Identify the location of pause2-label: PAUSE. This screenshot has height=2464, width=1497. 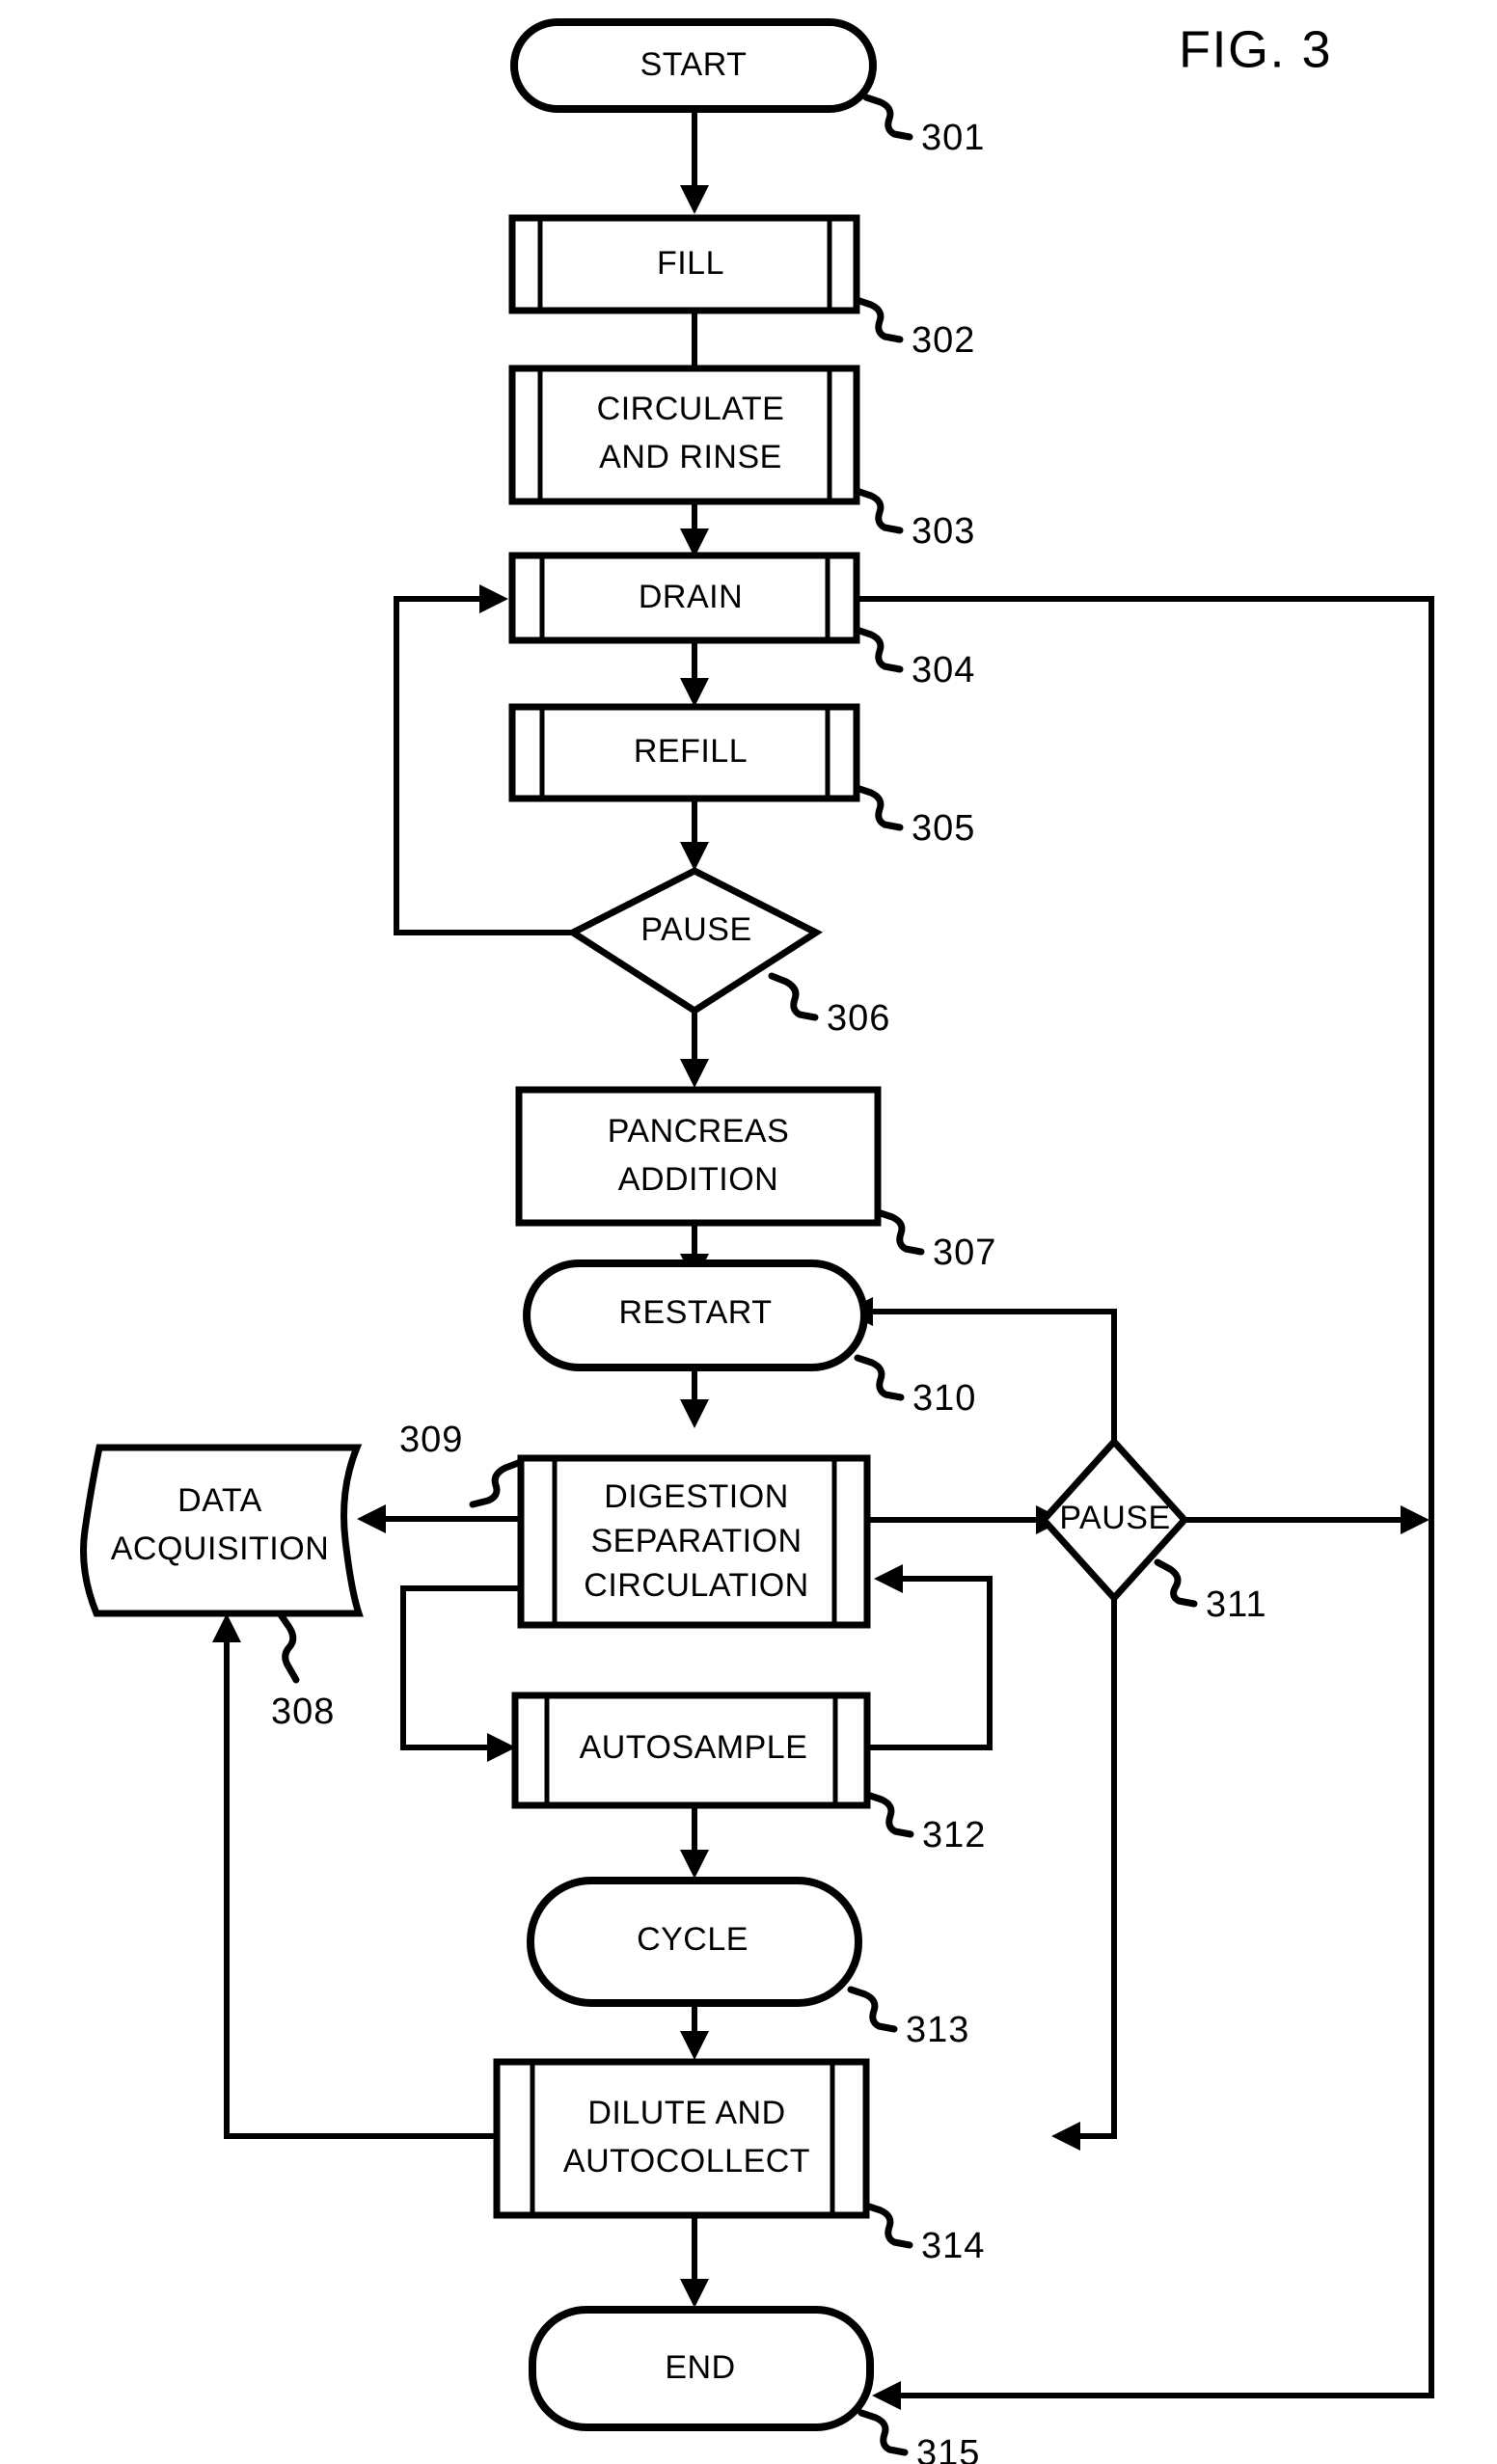
(1114, 1518).